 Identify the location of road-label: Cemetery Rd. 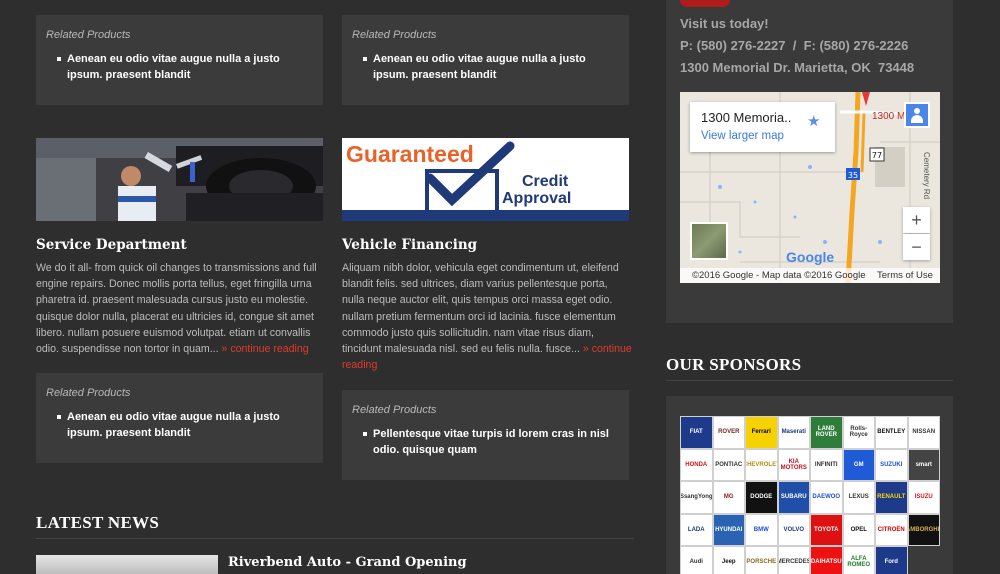
(926, 175).